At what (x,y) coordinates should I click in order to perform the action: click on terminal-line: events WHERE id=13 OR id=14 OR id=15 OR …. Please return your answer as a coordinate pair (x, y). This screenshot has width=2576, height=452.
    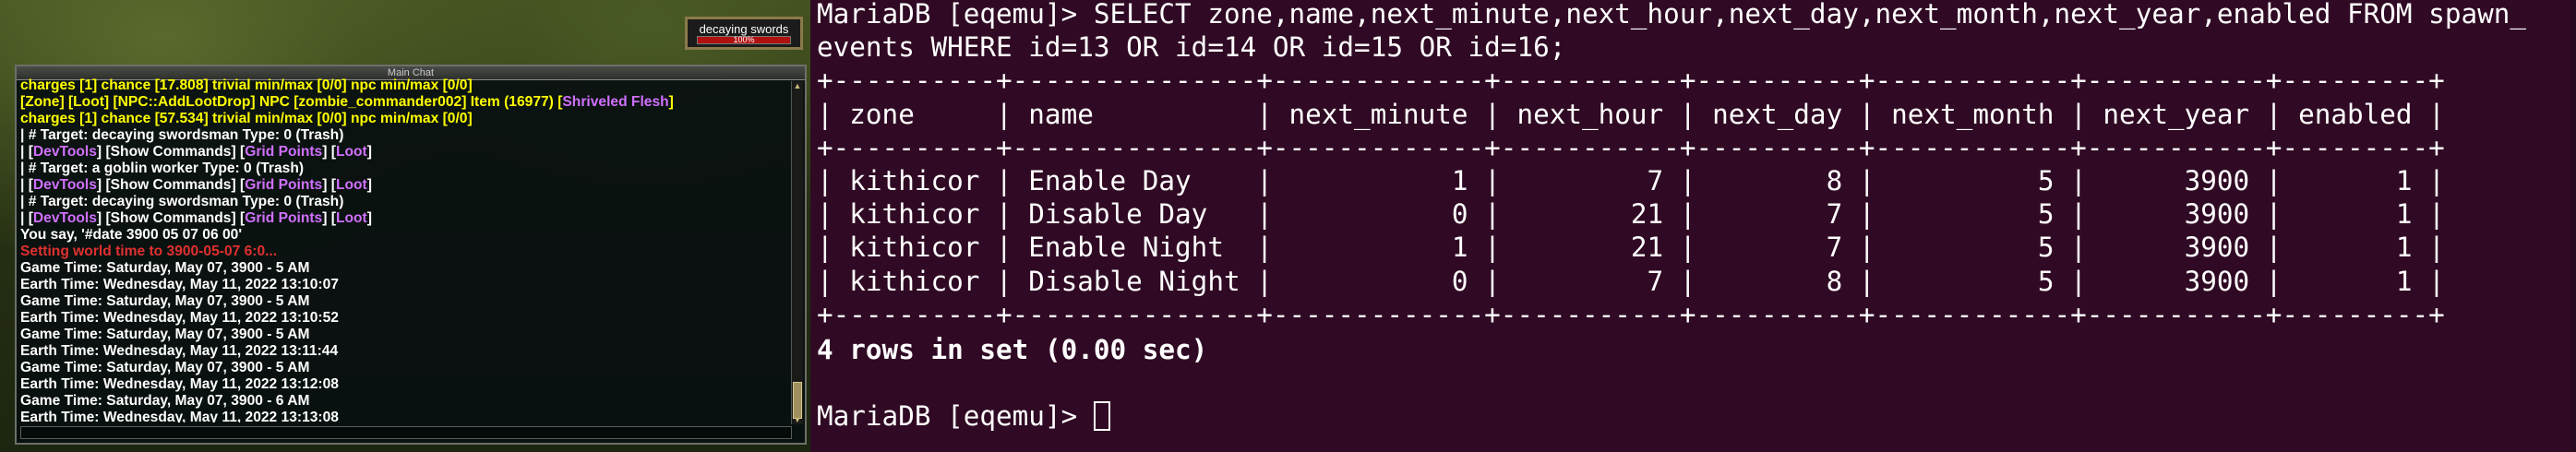
    Looking at the image, I should click on (1191, 47).